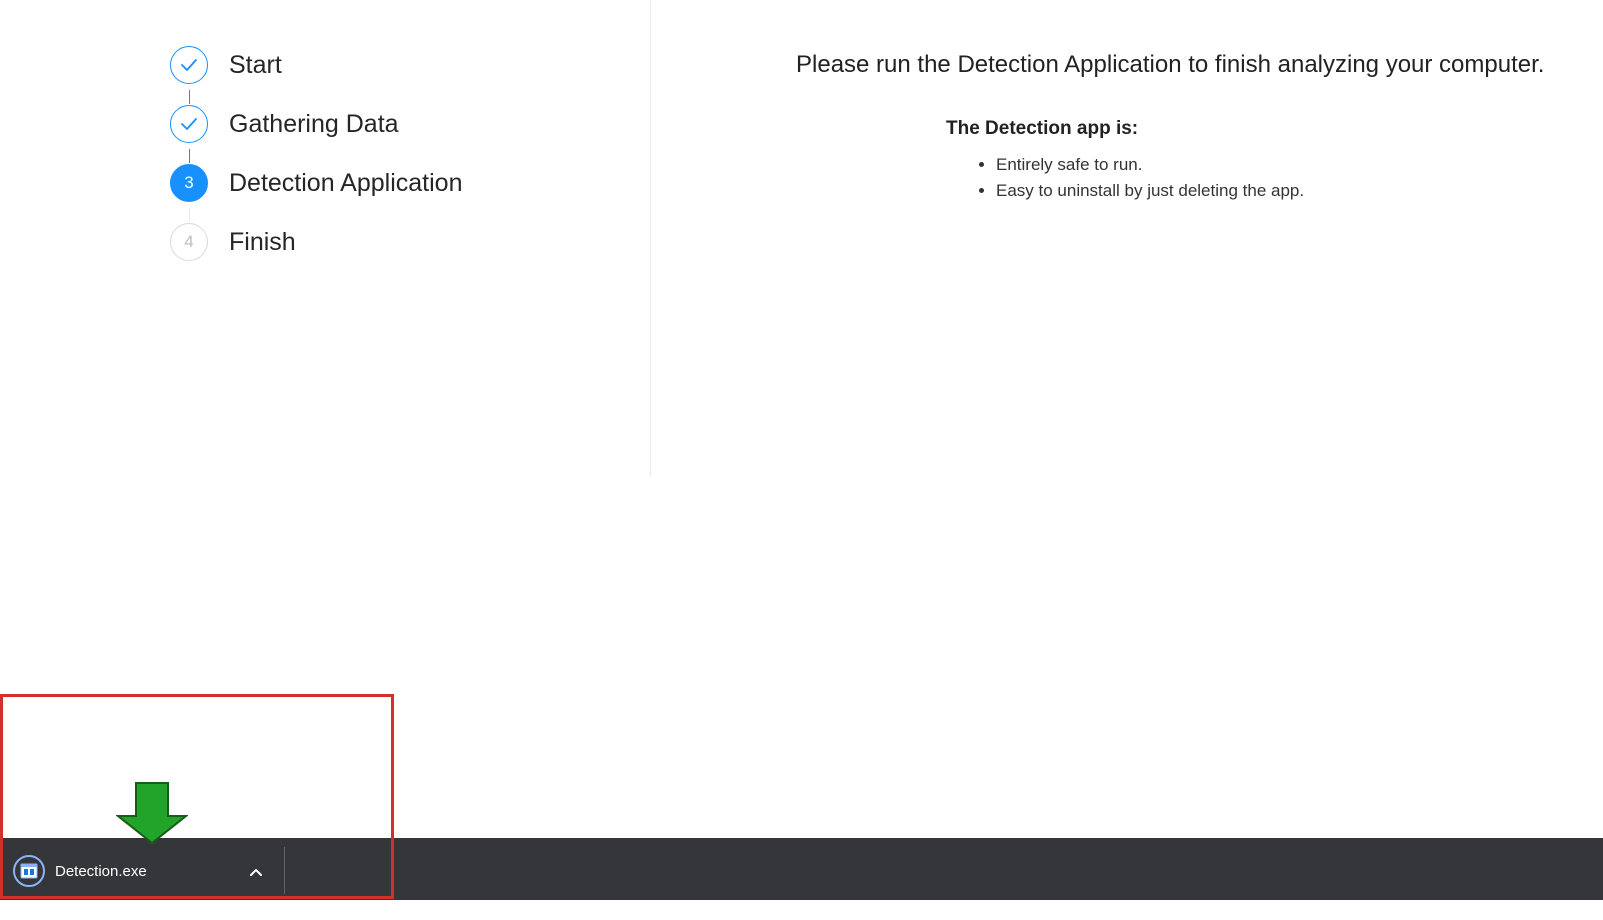  I want to click on step-label: Finish, so click(262, 242).